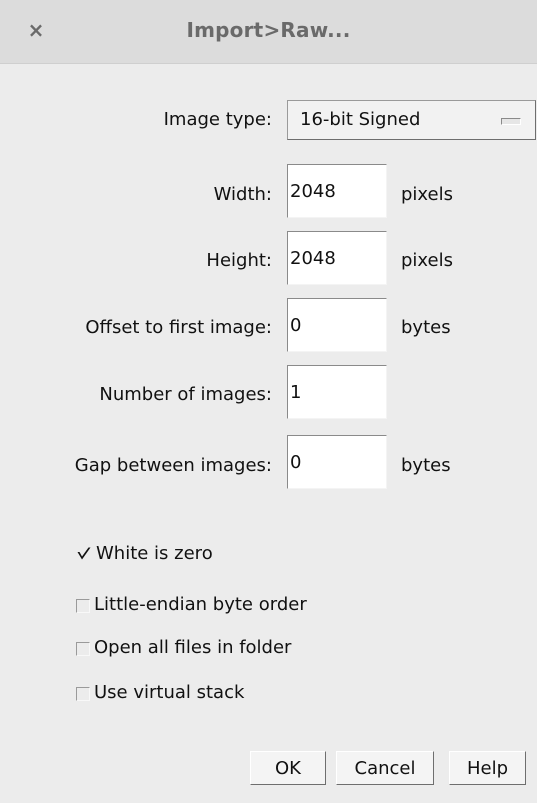 The image size is (537, 803). Describe the element at coordinates (173, 465) in the screenshot. I see `gap-label: Gap between images:` at that location.